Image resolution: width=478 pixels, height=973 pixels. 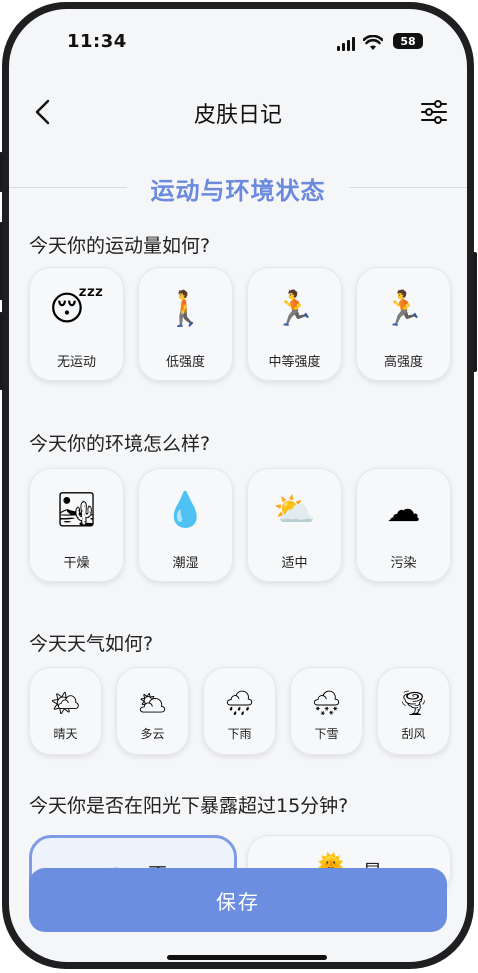 What do you see at coordinates (403, 563) in the screenshot?
I see `option-label: 污染` at bounding box center [403, 563].